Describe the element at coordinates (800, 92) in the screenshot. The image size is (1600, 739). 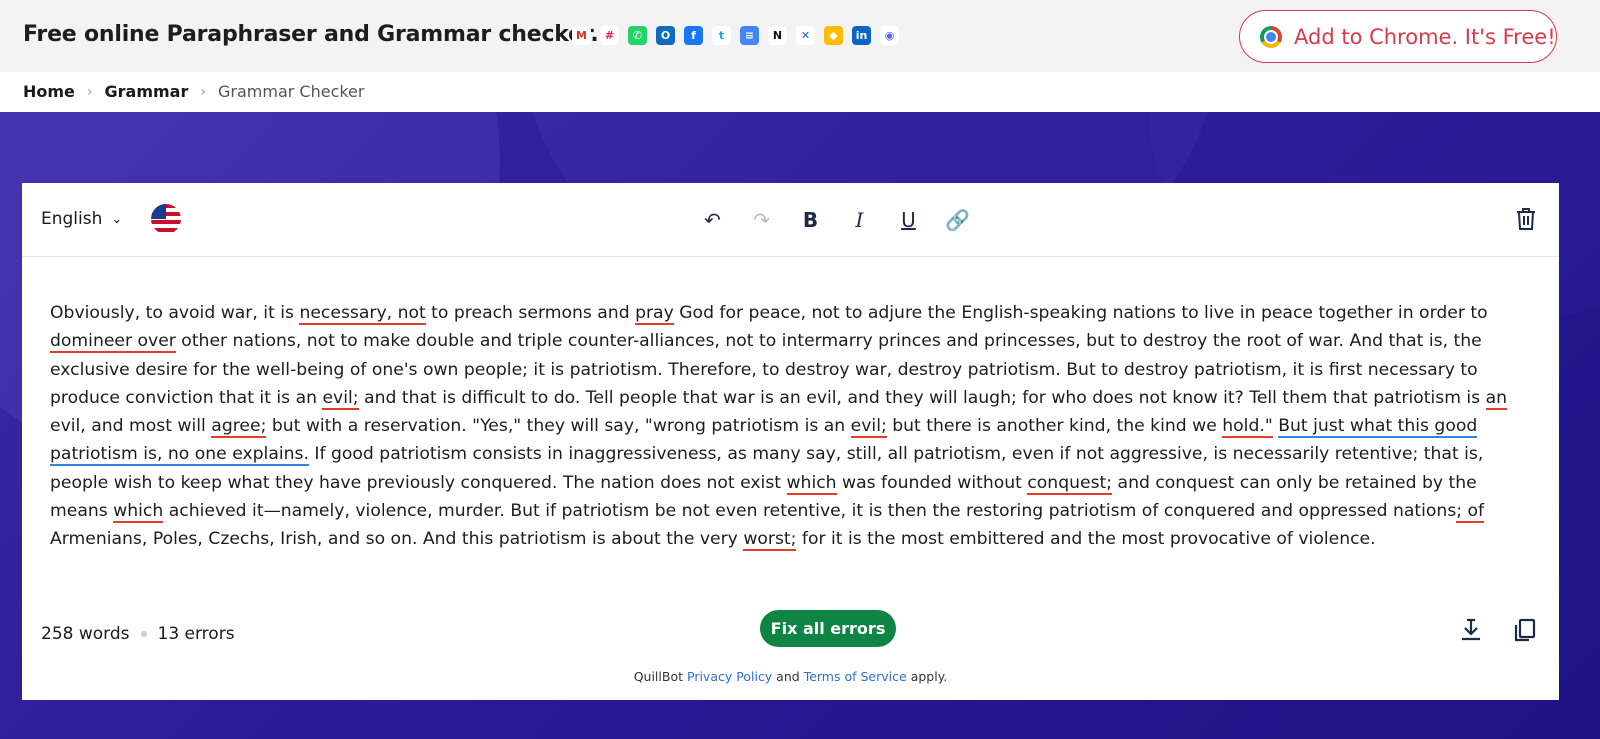
I see `breadcrumb-bar: Home › Grammar › Grammar Checker` at that location.